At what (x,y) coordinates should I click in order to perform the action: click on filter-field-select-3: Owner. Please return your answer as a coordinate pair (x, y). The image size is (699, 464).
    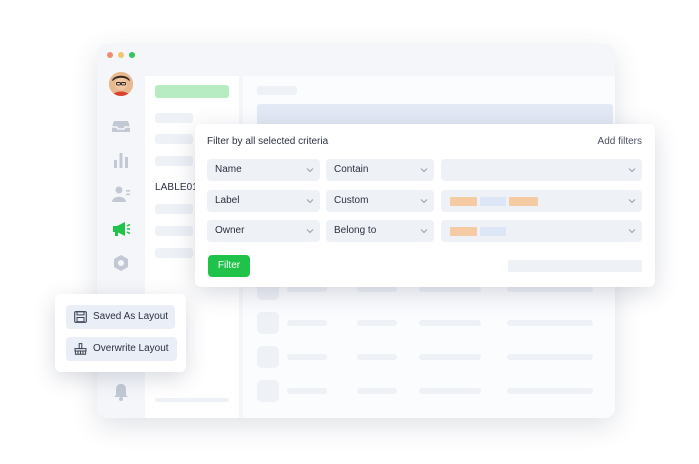
    Looking at the image, I should click on (263, 231).